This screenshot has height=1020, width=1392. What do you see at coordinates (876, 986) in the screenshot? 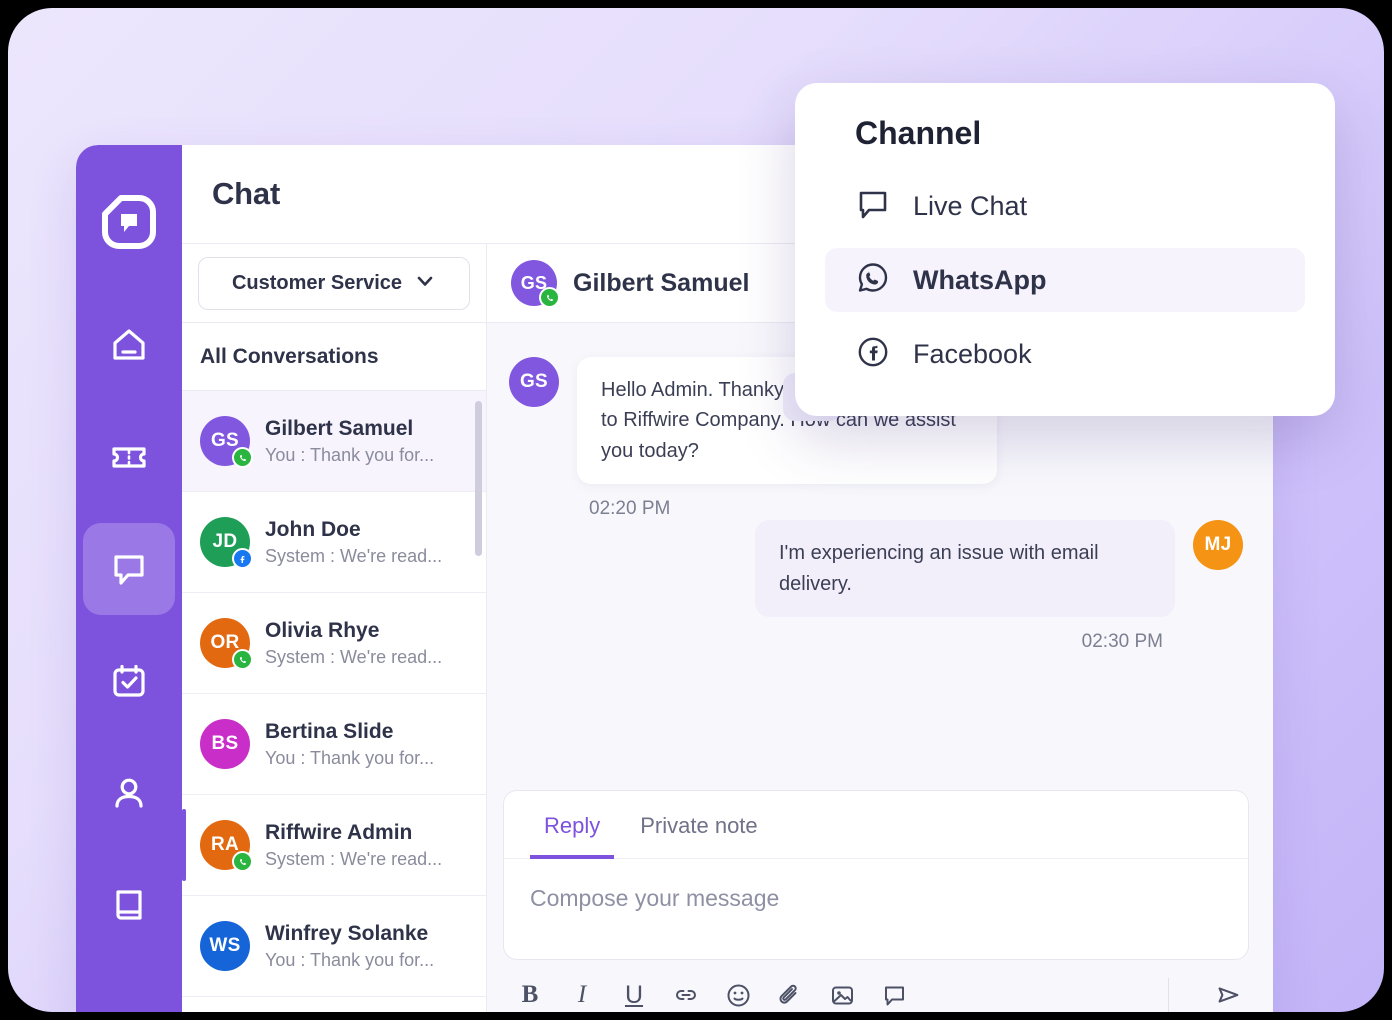
I see `formatting-toolbar: B I U` at bounding box center [876, 986].